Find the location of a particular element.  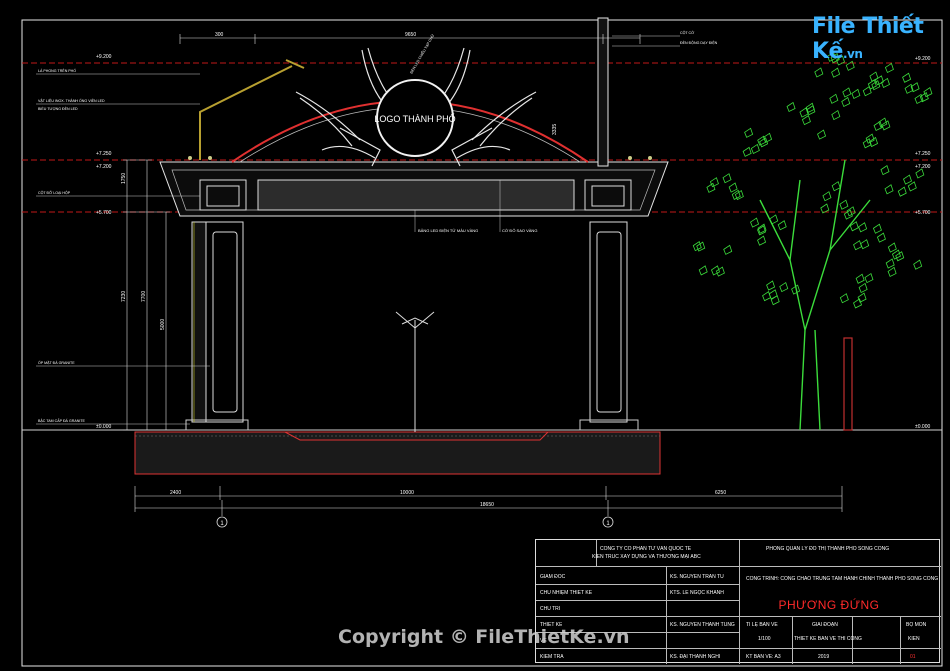

dim-bottom-left: 2400 is located at coordinates (175, 493).